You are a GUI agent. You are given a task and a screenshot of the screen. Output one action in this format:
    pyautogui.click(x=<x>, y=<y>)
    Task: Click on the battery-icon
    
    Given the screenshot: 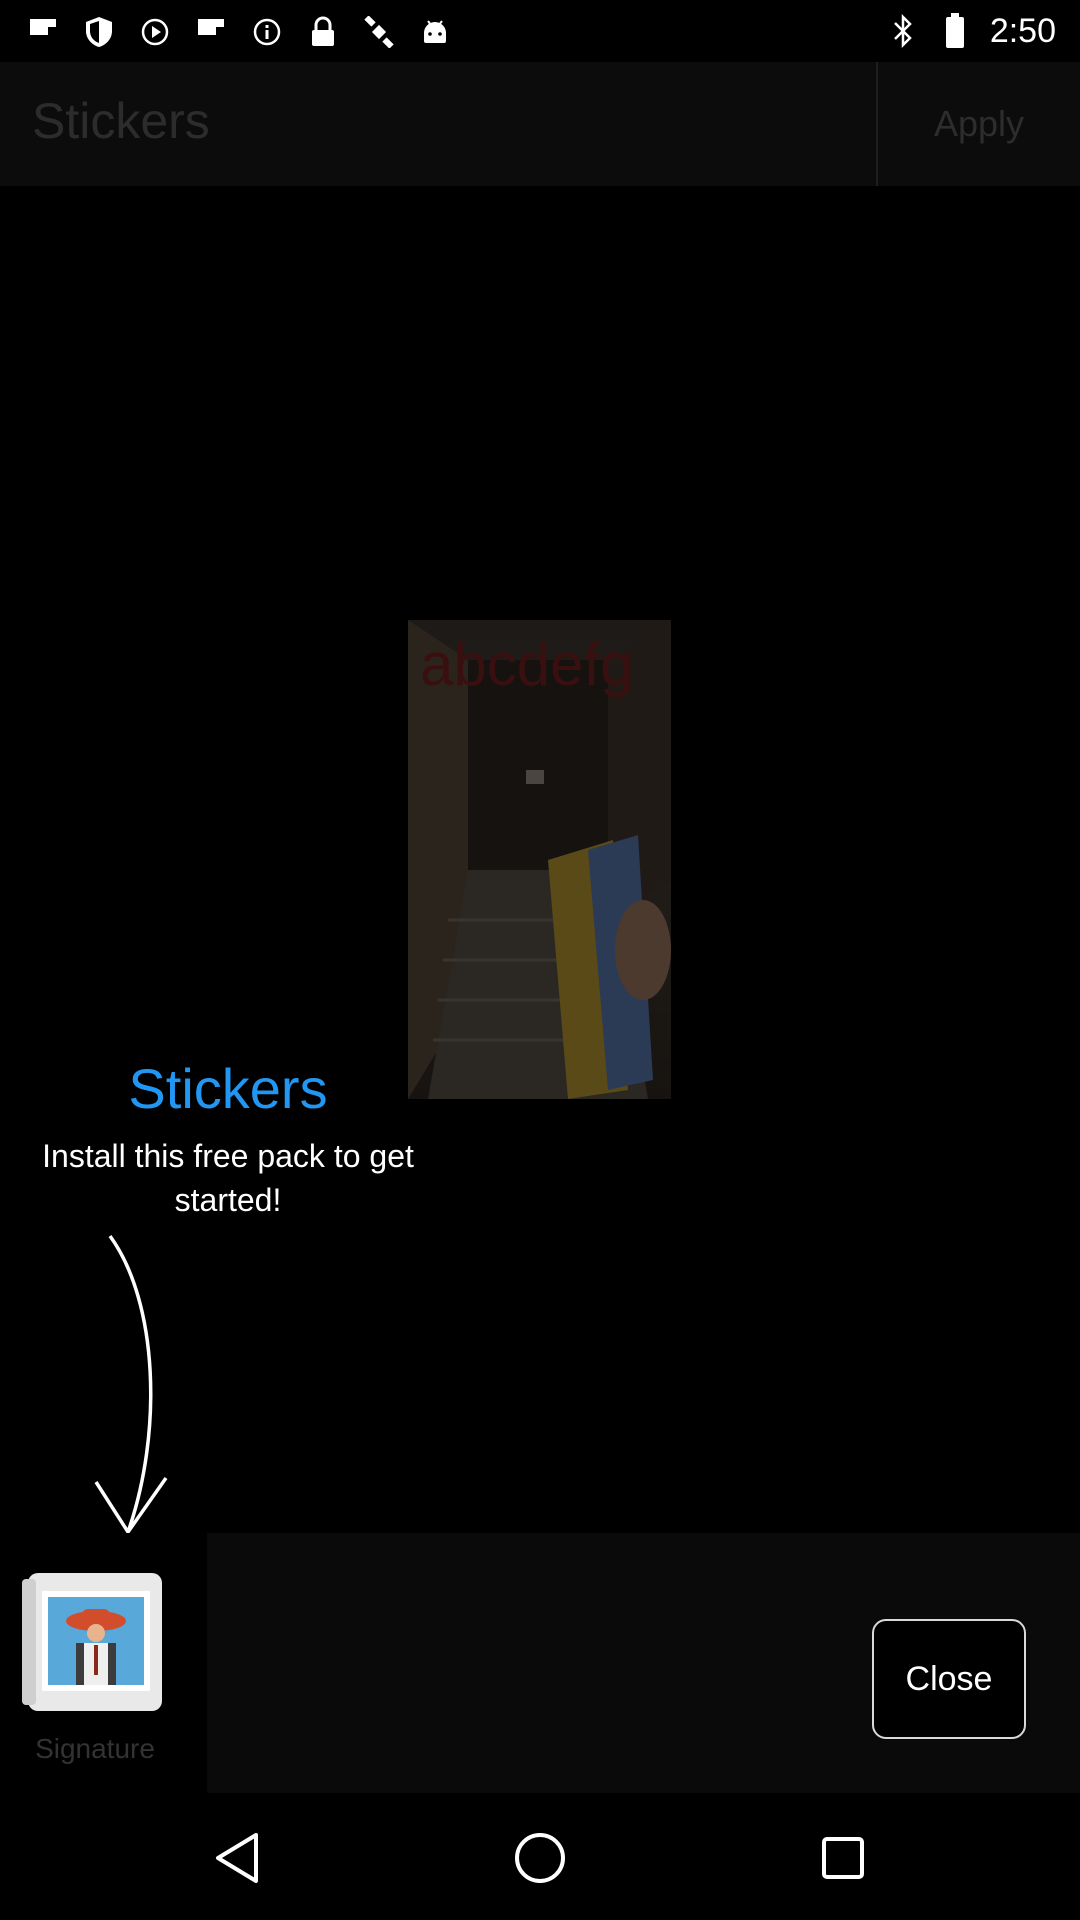 What is the action you would take?
    pyautogui.click(x=955, y=30)
    